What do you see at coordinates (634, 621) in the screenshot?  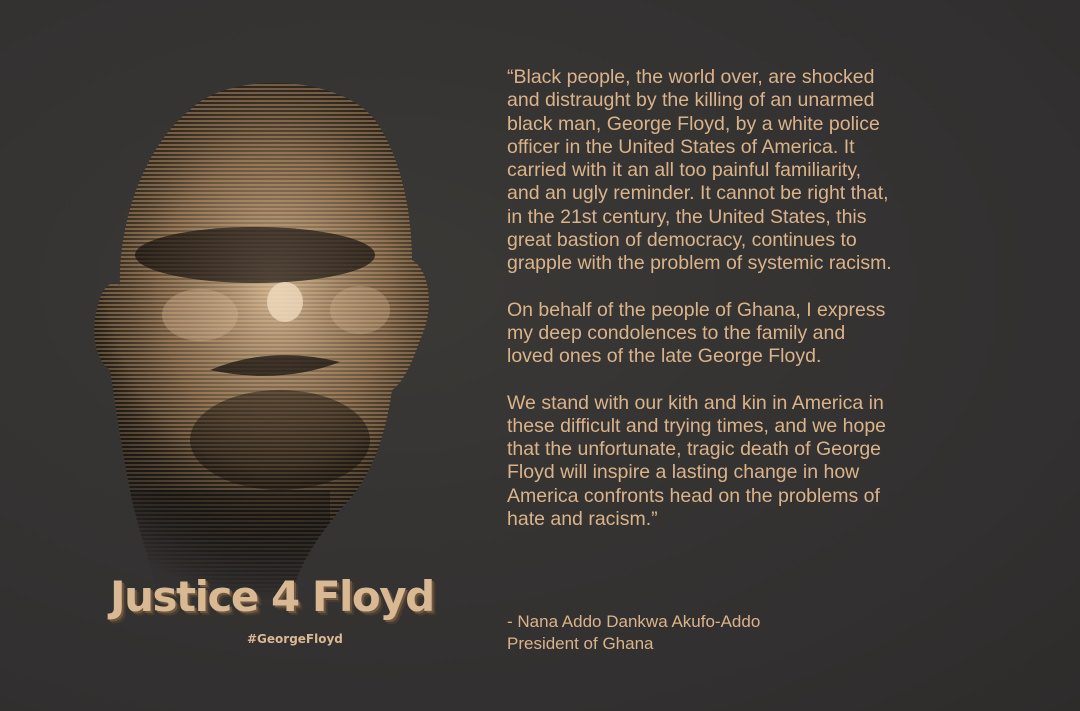 I see `attribution-name: - Nana Addo Dankwa Akufo-Addo` at bounding box center [634, 621].